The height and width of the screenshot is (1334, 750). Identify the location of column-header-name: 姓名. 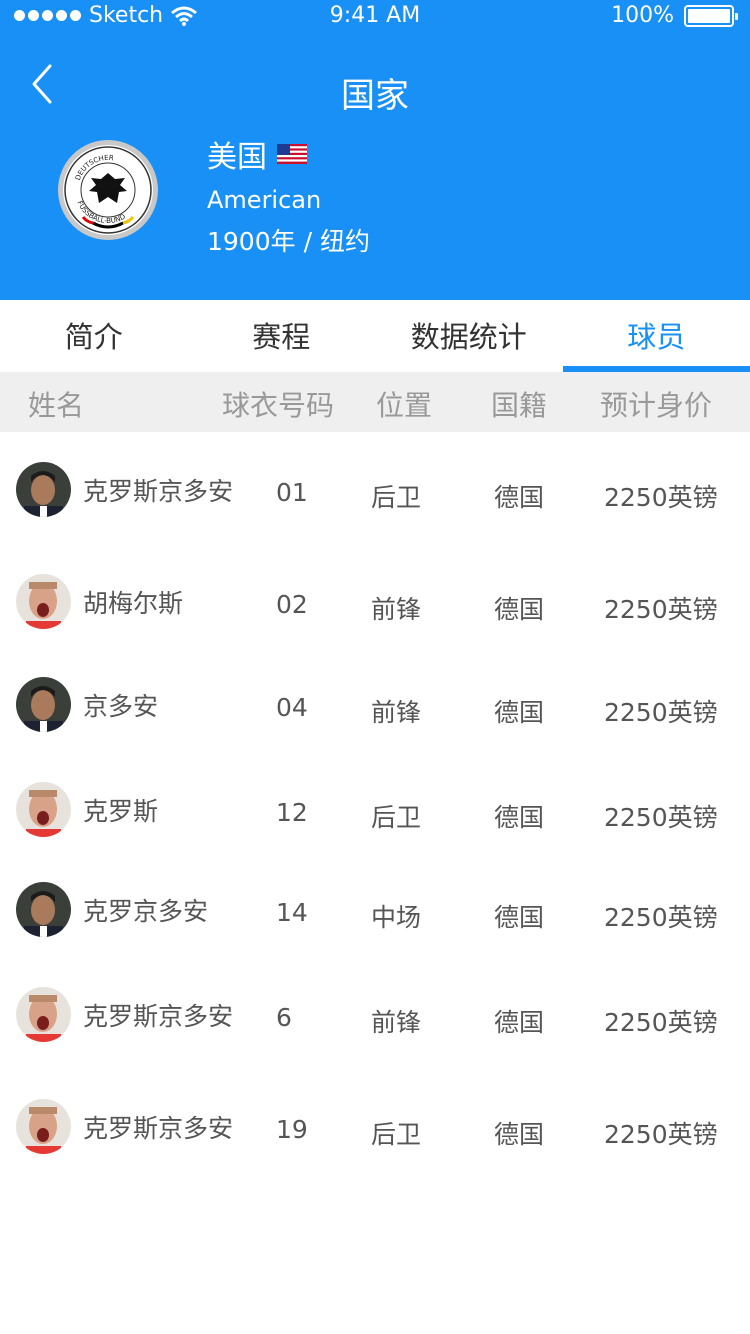
(56, 405).